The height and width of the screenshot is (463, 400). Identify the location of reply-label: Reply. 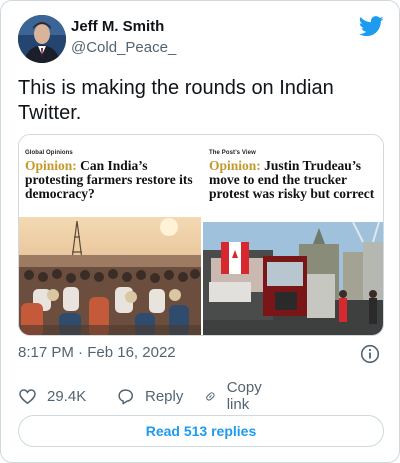
(164, 396).